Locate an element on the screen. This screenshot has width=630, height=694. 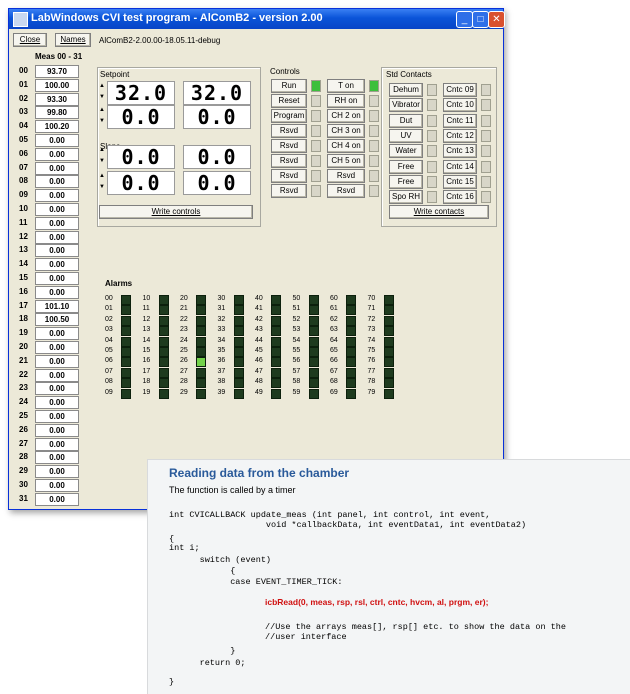
control-button: T on is located at coordinates (346, 86).